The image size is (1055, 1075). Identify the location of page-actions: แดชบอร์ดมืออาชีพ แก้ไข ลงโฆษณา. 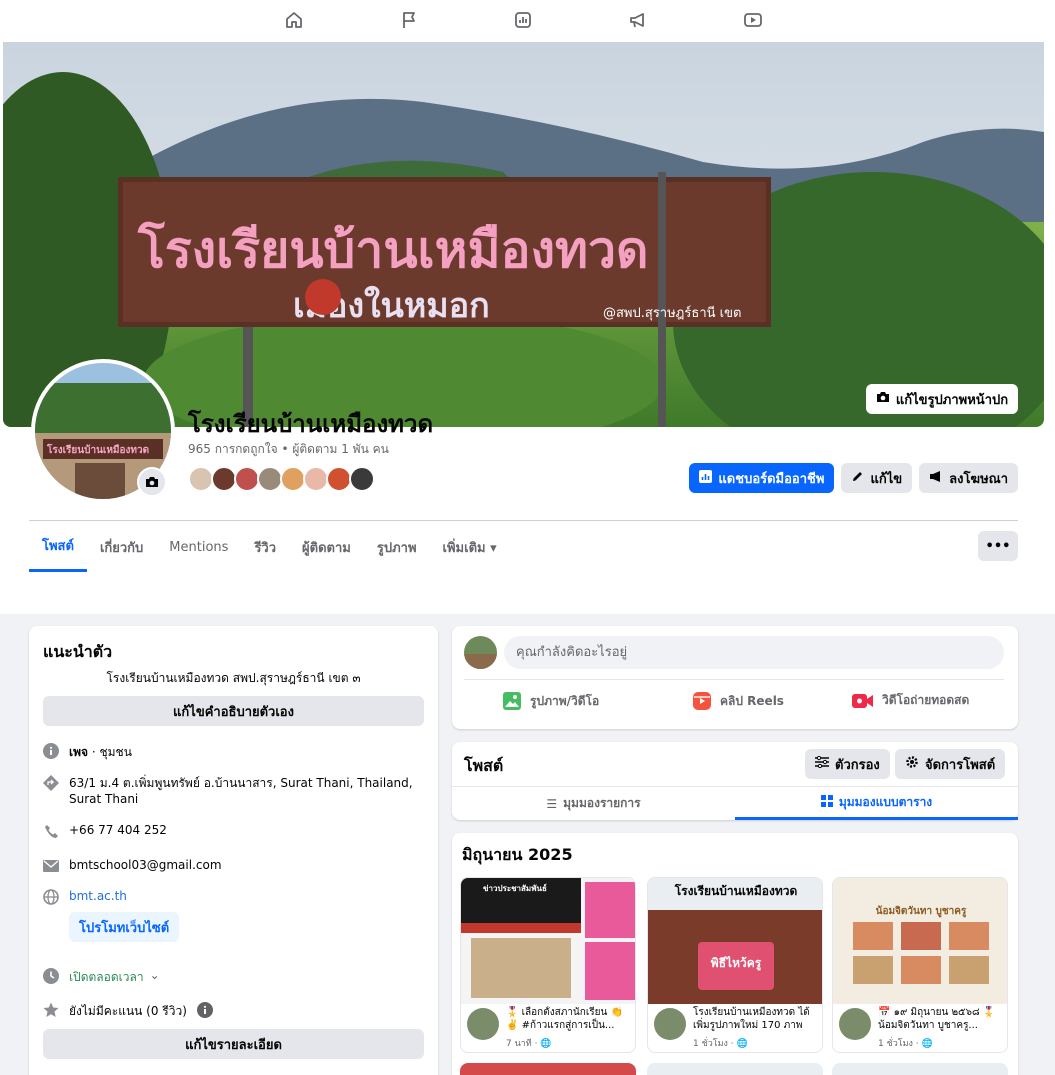
(853, 478).